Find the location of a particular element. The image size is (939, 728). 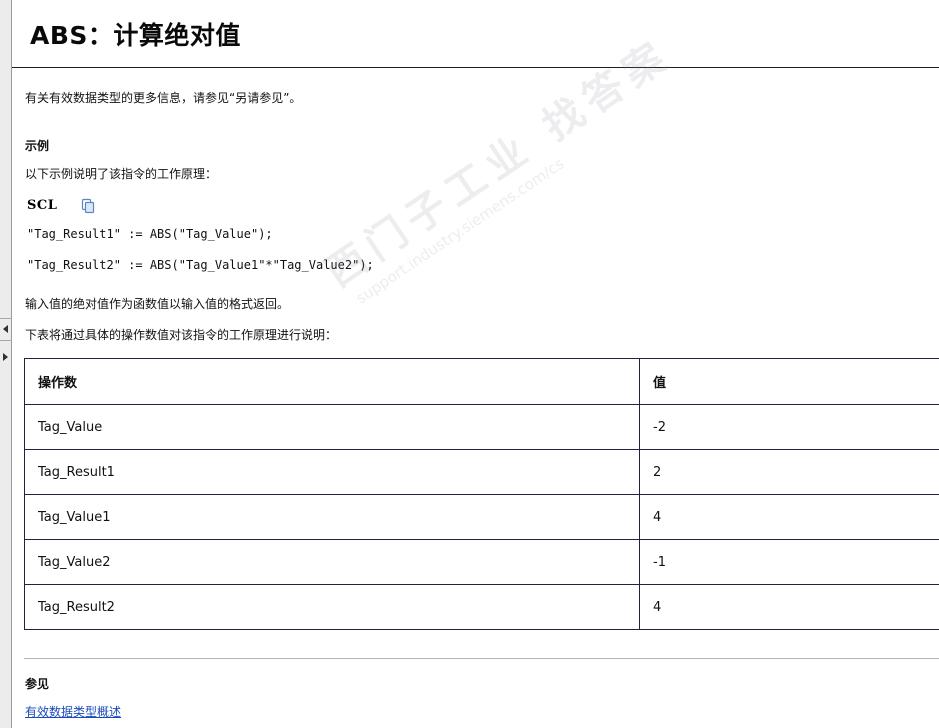

code-line: "Tag_Result1" := ABS("Tag_Value"); is located at coordinates (150, 234).